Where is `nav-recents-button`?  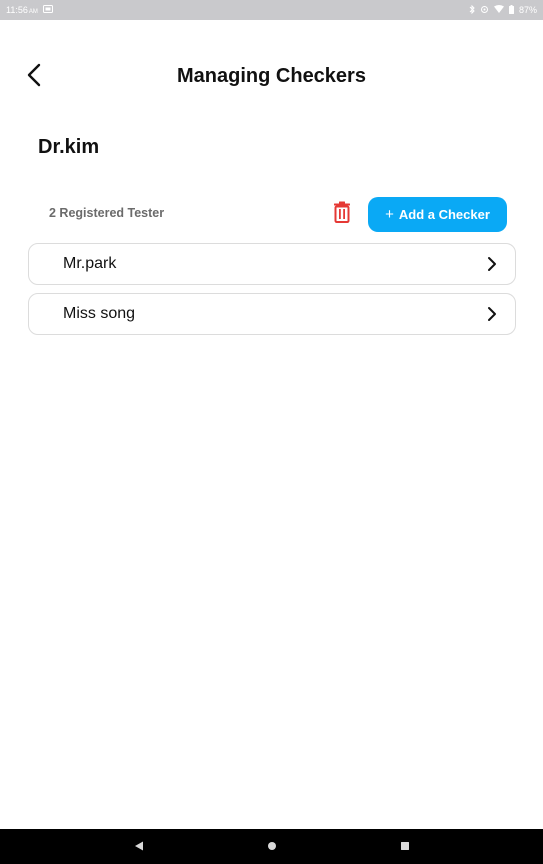 nav-recents-button is located at coordinates (405, 847).